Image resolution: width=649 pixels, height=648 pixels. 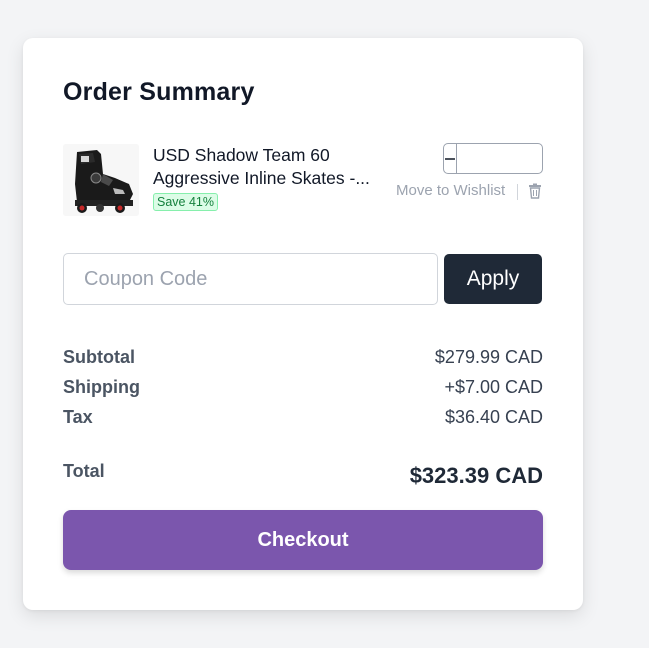 I want to click on subtotal-label: Subtotal, so click(x=99, y=357).